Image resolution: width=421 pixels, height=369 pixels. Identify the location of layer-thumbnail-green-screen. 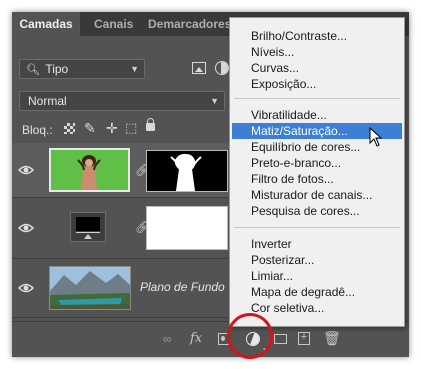
(89, 170).